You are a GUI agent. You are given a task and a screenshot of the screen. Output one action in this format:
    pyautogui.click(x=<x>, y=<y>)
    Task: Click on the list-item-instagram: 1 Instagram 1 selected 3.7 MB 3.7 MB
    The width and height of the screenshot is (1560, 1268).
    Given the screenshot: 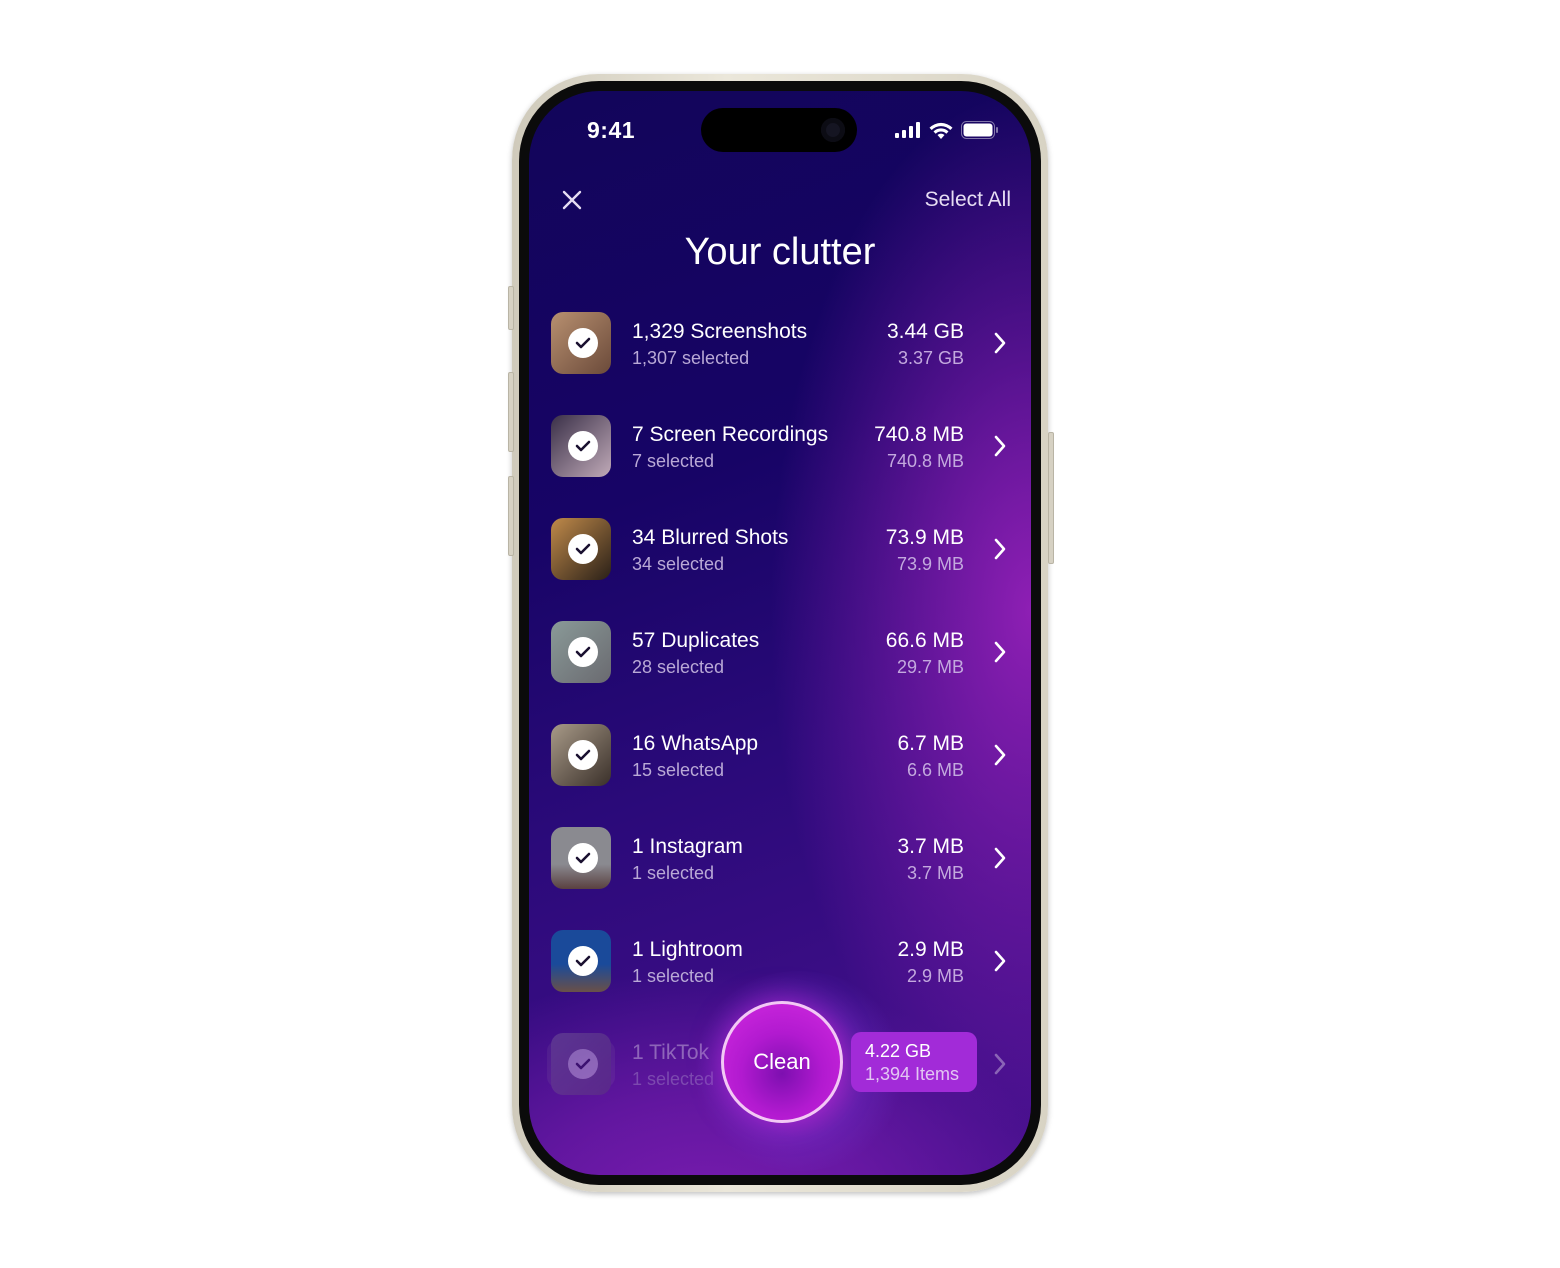 What is the action you would take?
    pyautogui.click(x=780, y=867)
    